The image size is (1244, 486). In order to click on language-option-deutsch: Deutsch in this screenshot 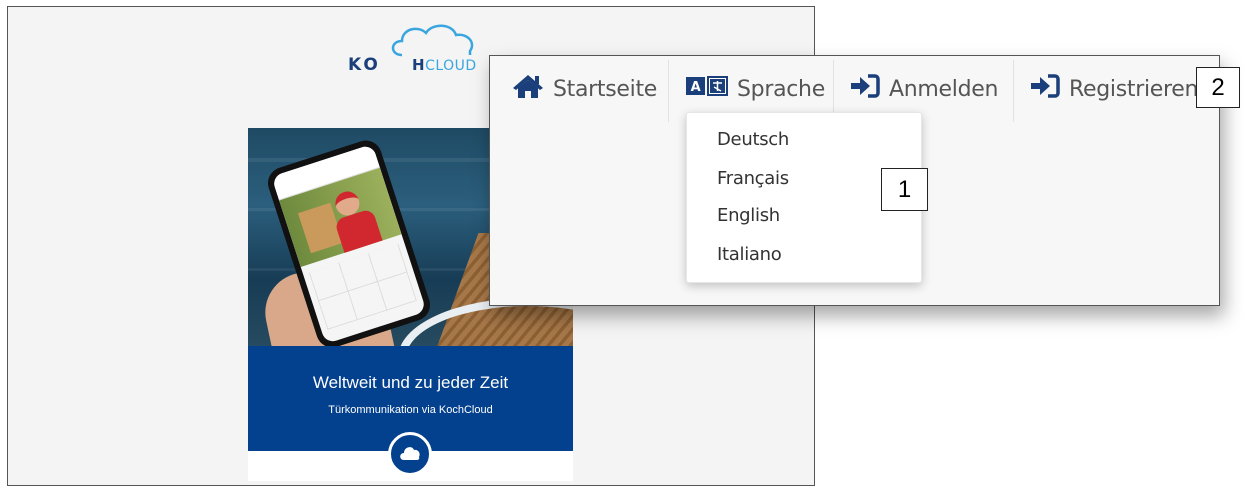, I will do `click(753, 139)`.